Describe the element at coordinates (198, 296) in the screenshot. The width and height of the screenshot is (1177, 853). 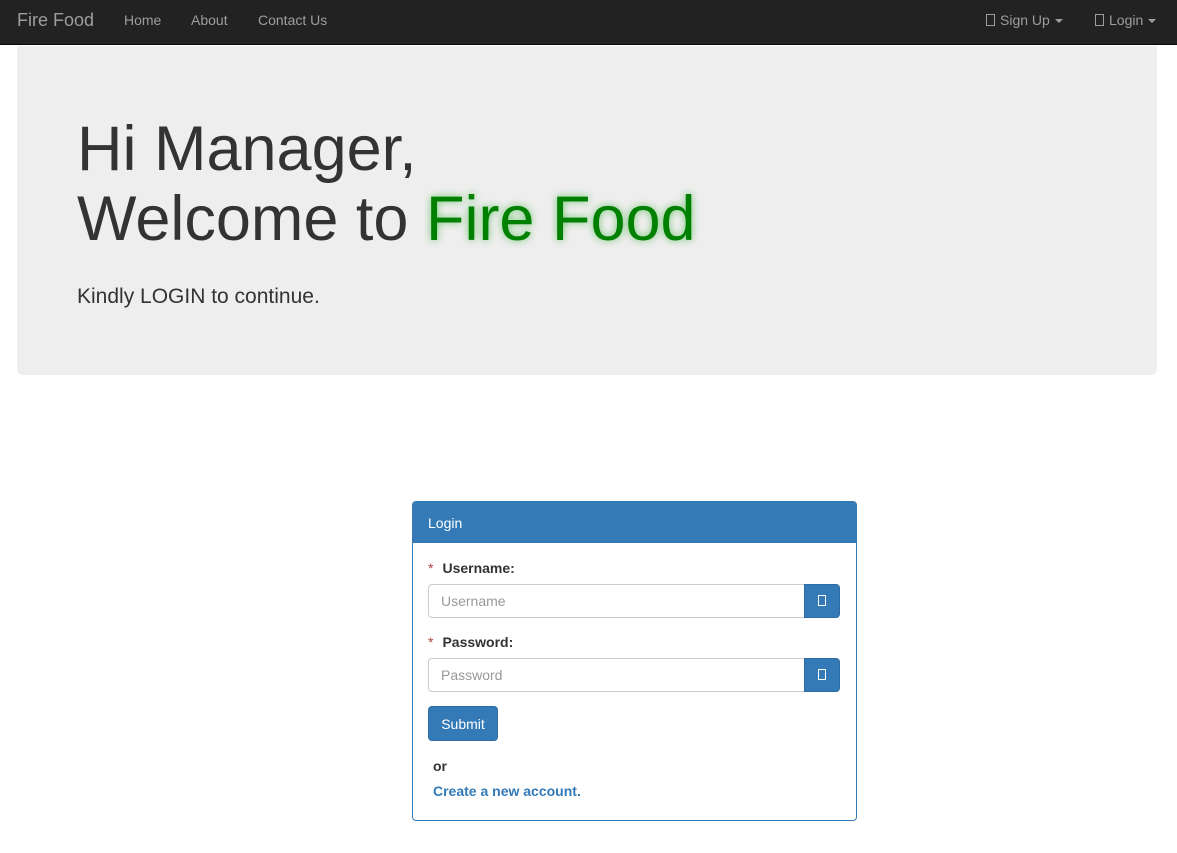
I see `login-prompt: Kindly LOGIN to continue.` at that location.